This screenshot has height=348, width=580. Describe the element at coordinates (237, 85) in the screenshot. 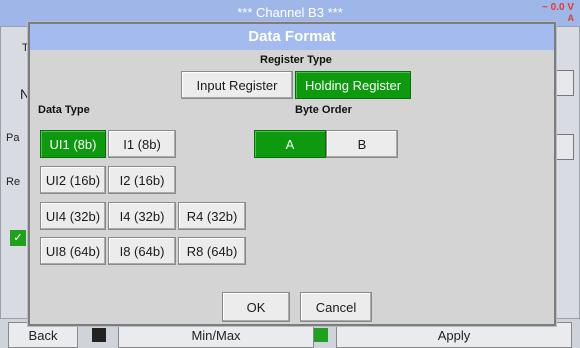

I see `input-register-button: Input Register` at that location.